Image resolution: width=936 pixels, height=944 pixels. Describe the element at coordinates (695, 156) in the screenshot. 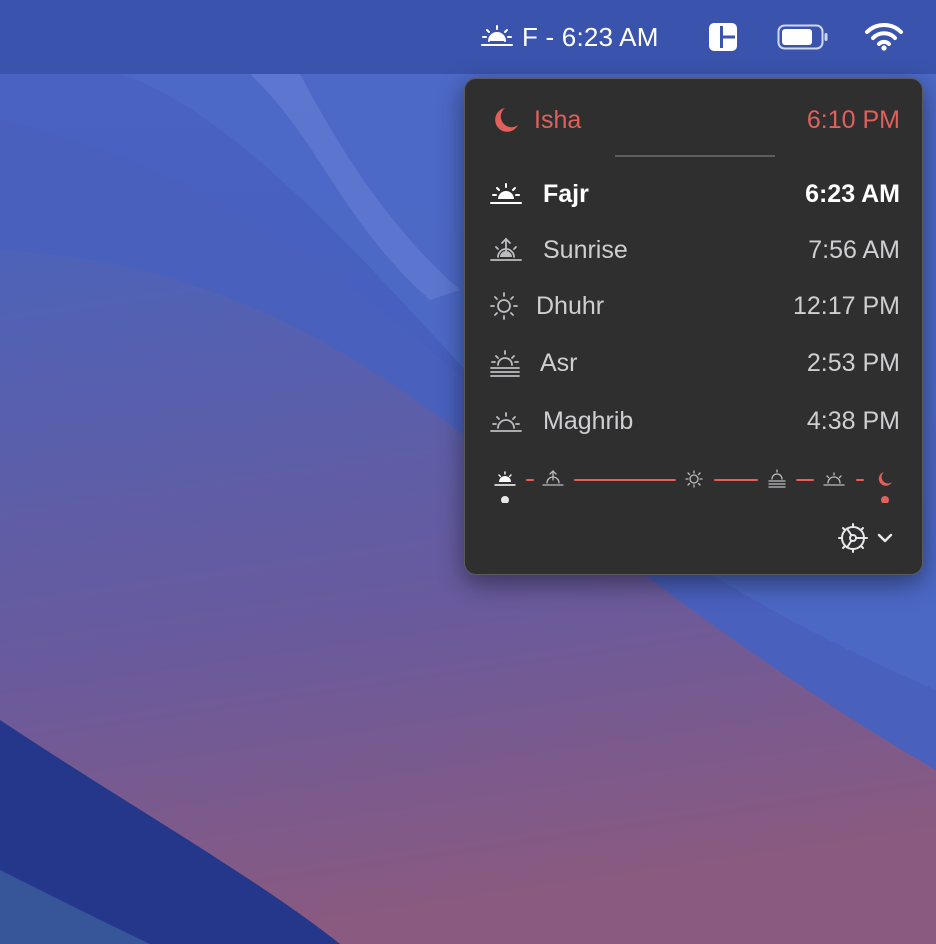

I see `divider` at that location.